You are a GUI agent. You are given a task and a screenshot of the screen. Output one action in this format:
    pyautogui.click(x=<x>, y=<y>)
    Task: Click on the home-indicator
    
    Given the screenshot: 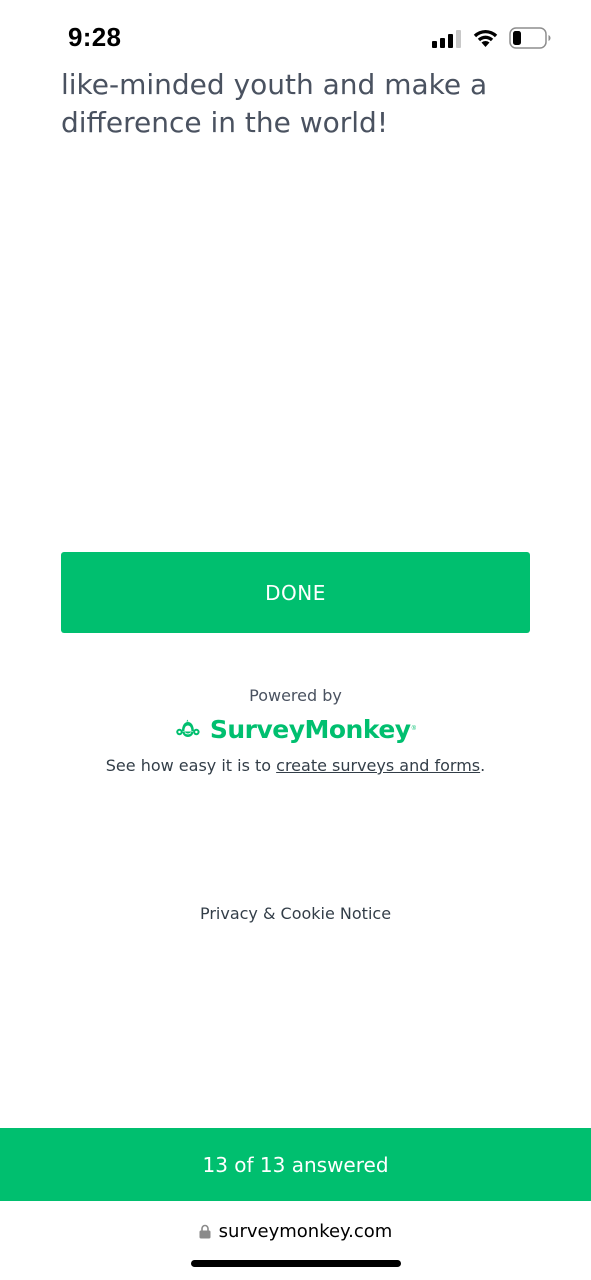 What is the action you would take?
    pyautogui.click(x=296, y=1263)
    